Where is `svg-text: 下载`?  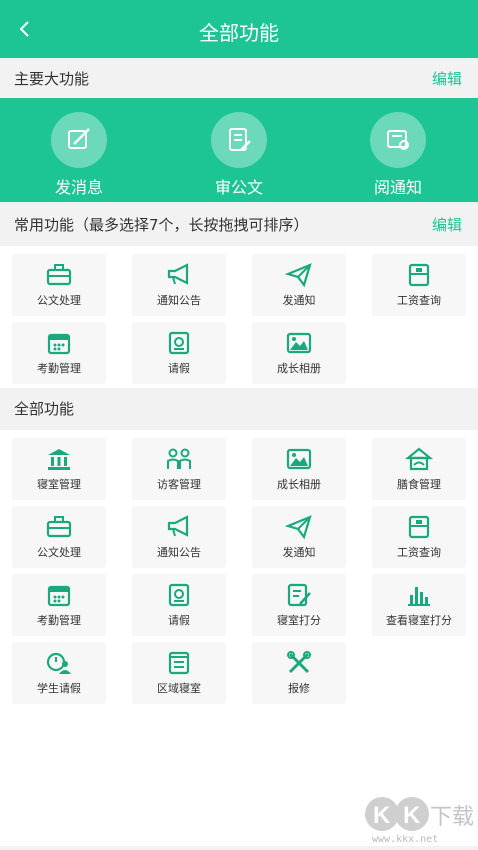
svg-text: 下载 is located at coordinates (452, 817).